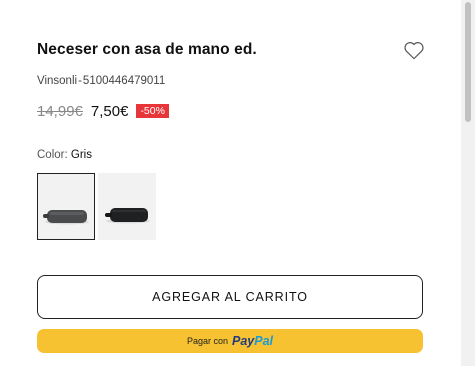 Image resolution: width=475 pixels, height=366 pixels. What do you see at coordinates (57, 81) in the screenshot?
I see `brand-name: Vinsonli` at bounding box center [57, 81].